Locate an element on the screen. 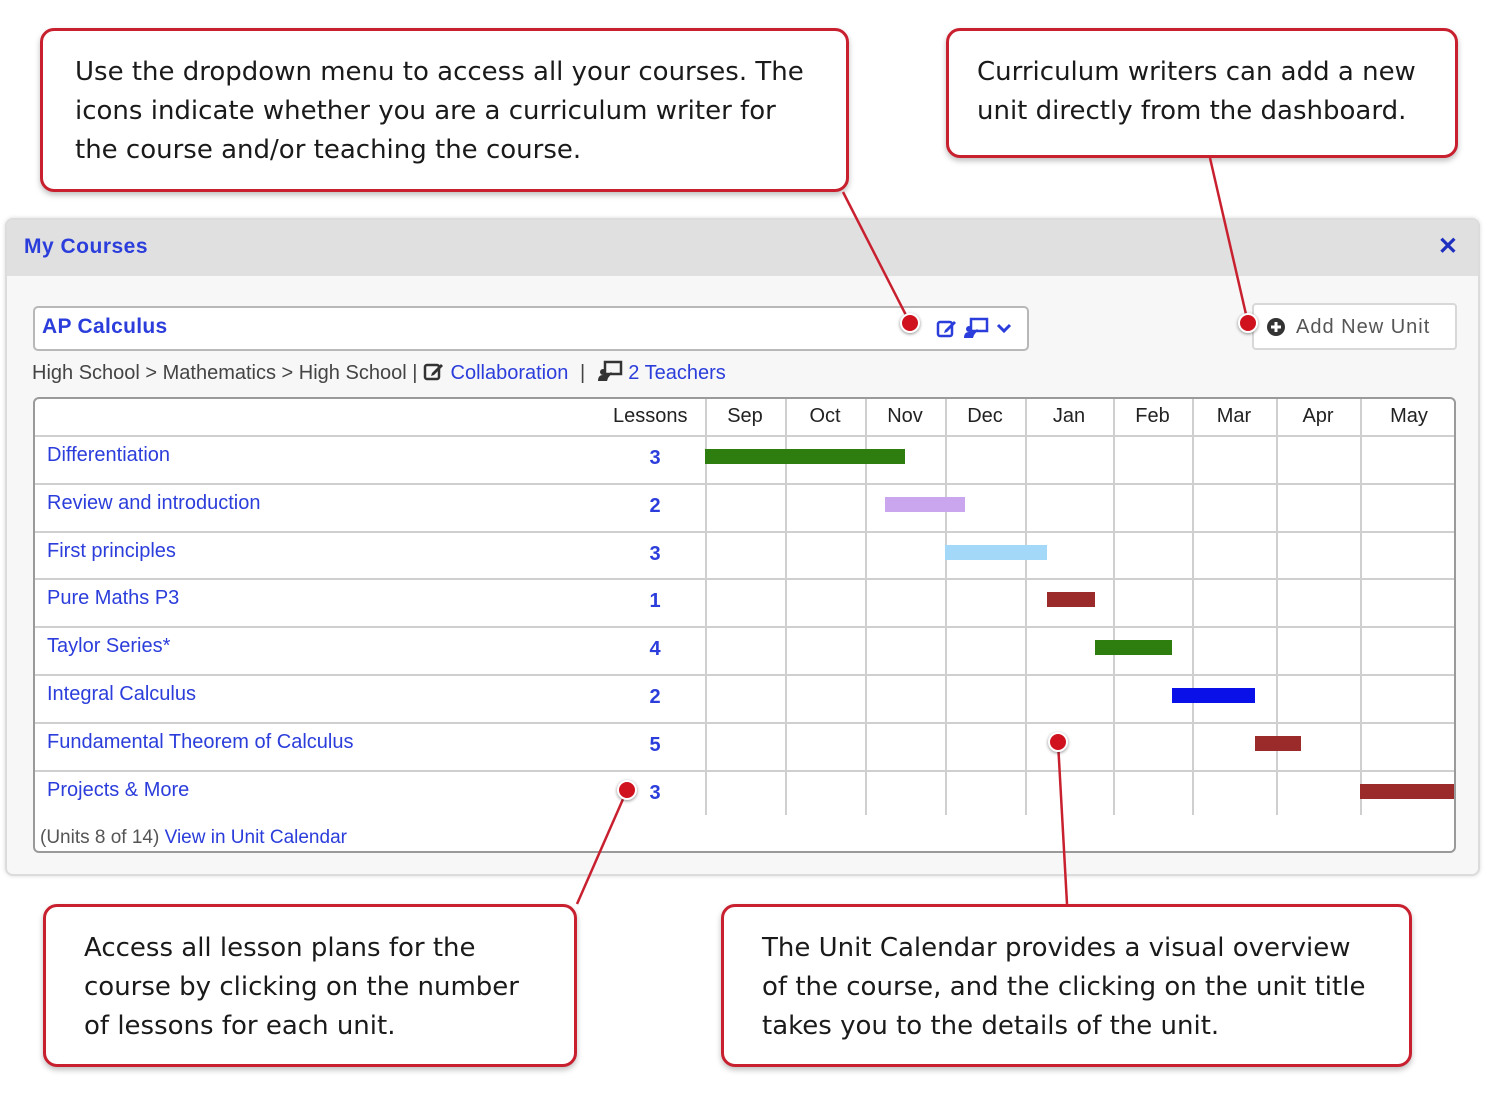 The height and width of the screenshot is (1094, 1490). unit-title-link: First principles is located at coordinates (111, 551).